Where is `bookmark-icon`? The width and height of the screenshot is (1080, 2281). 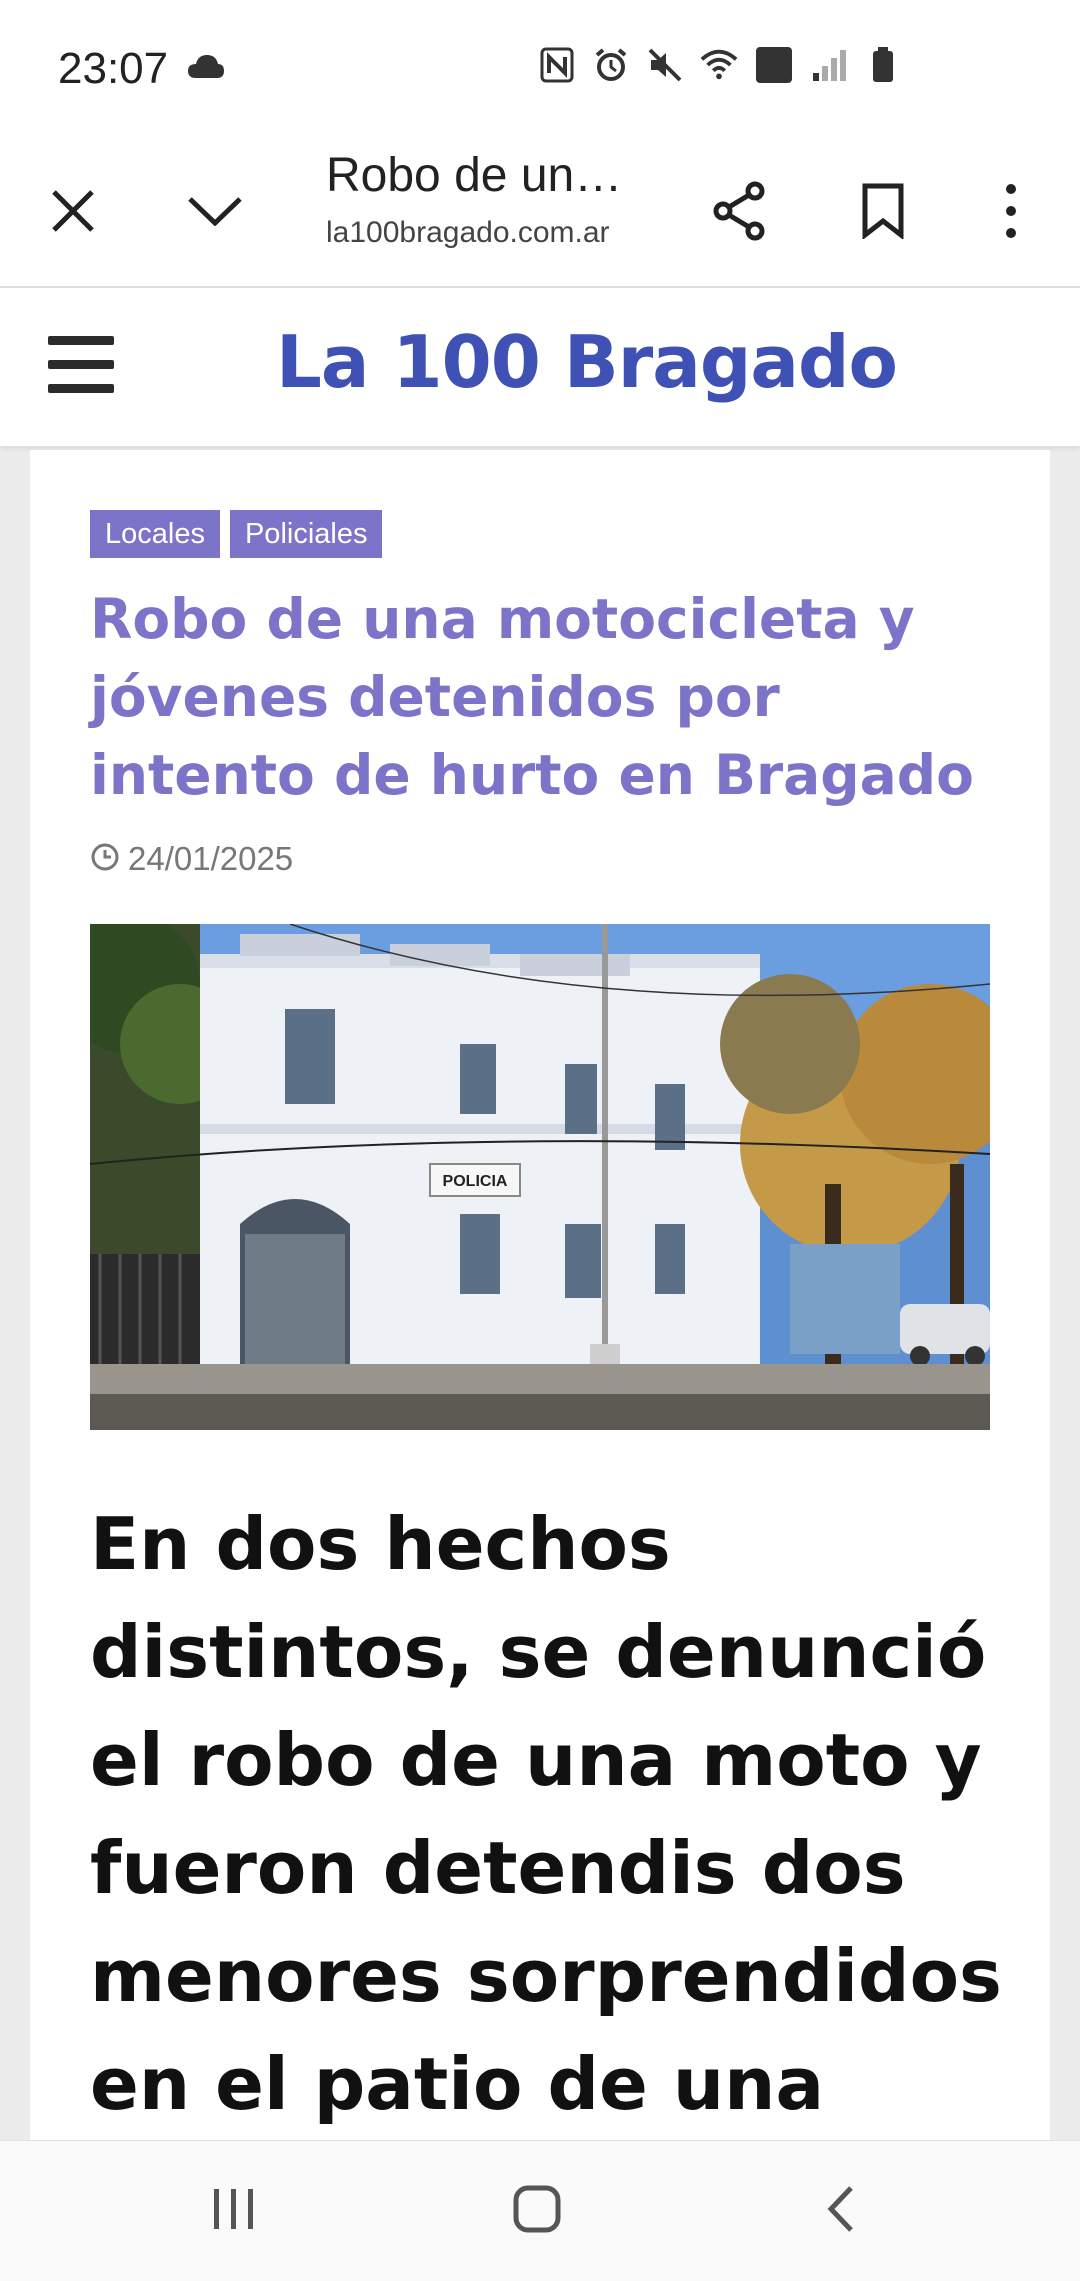 bookmark-icon is located at coordinates (883, 213).